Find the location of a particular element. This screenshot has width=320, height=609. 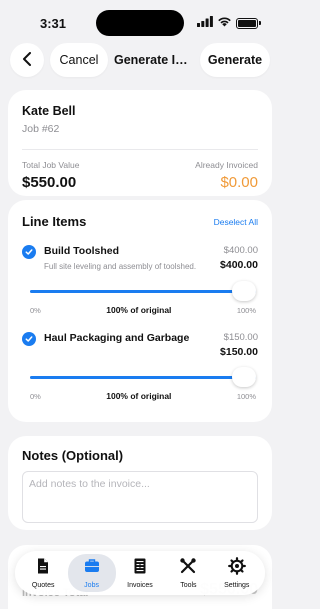

tools-icon is located at coordinates (188, 568).